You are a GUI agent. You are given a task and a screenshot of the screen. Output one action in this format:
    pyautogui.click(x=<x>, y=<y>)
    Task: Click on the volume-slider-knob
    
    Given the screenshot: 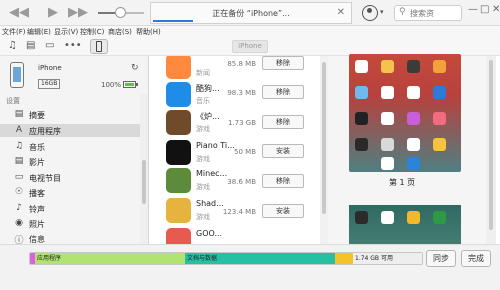 What is the action you would take?
    pyautogui.click(x=120, y=12)
    